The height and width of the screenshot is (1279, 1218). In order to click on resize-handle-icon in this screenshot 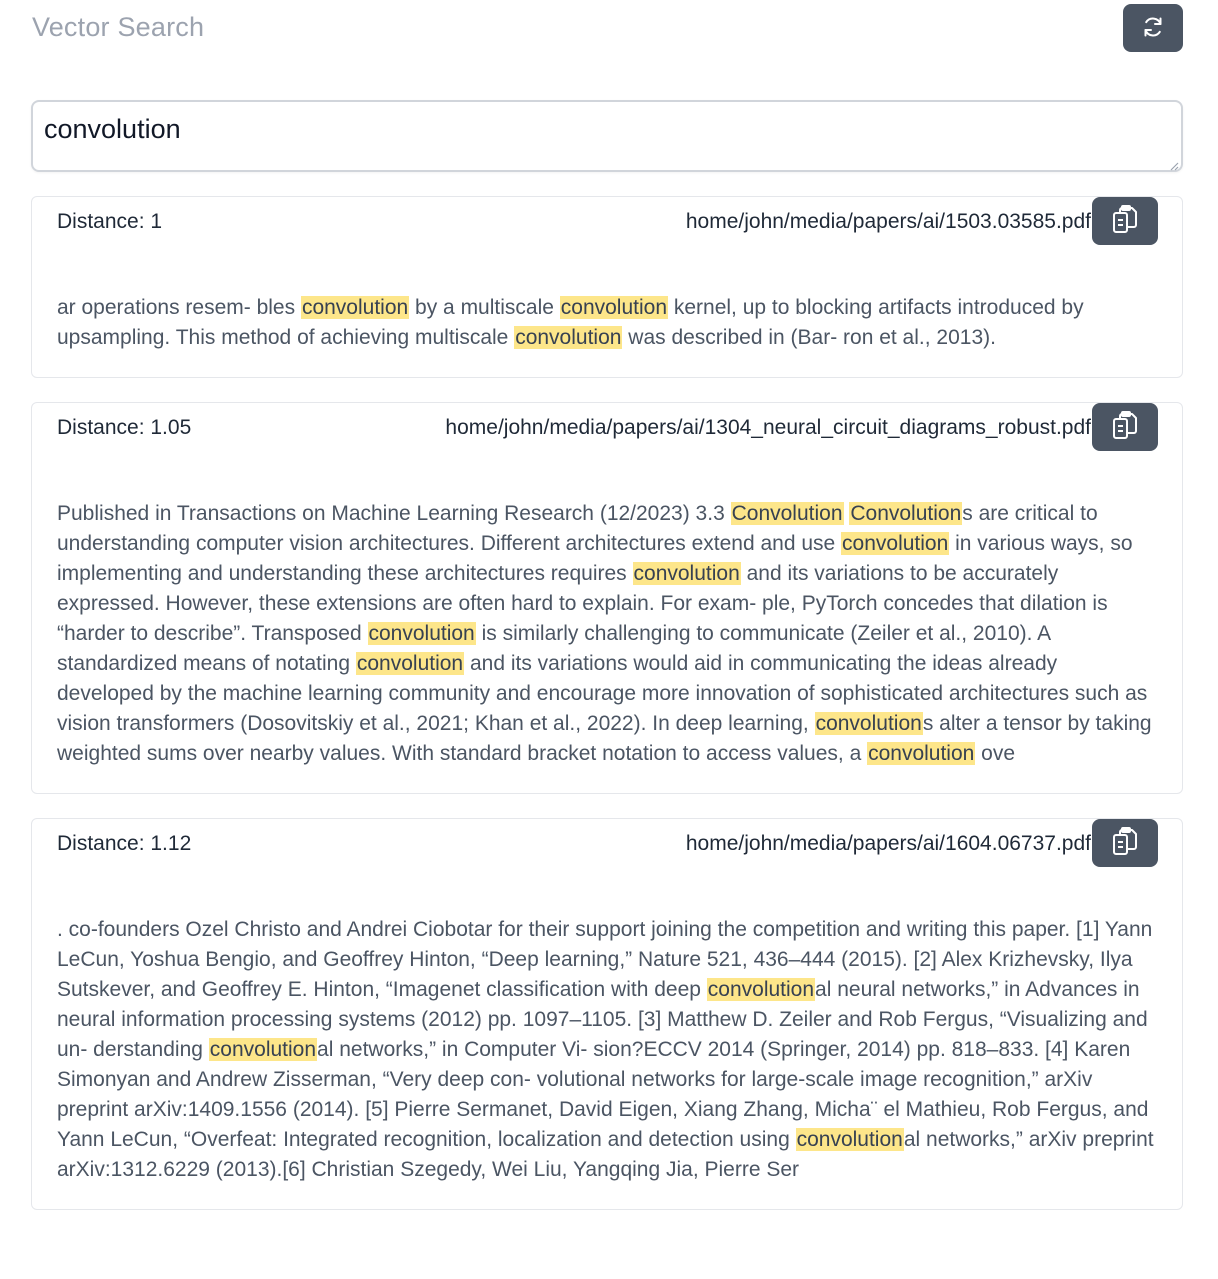, I will do `click(1174, 164)`.